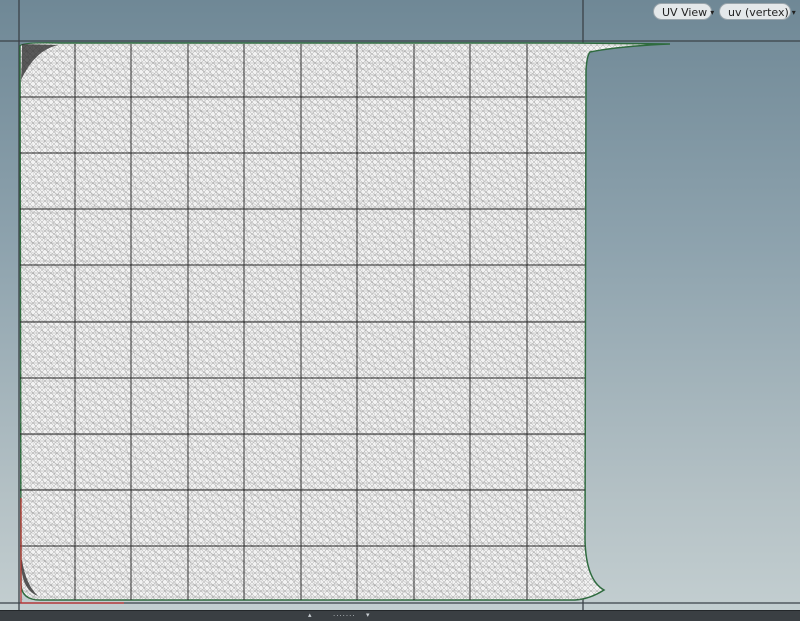  What do you see at coordinates (400, 615) in the screenshot?
I see `bottom-bar: ▴ ······· ▾` at bounding box center [400, 615].